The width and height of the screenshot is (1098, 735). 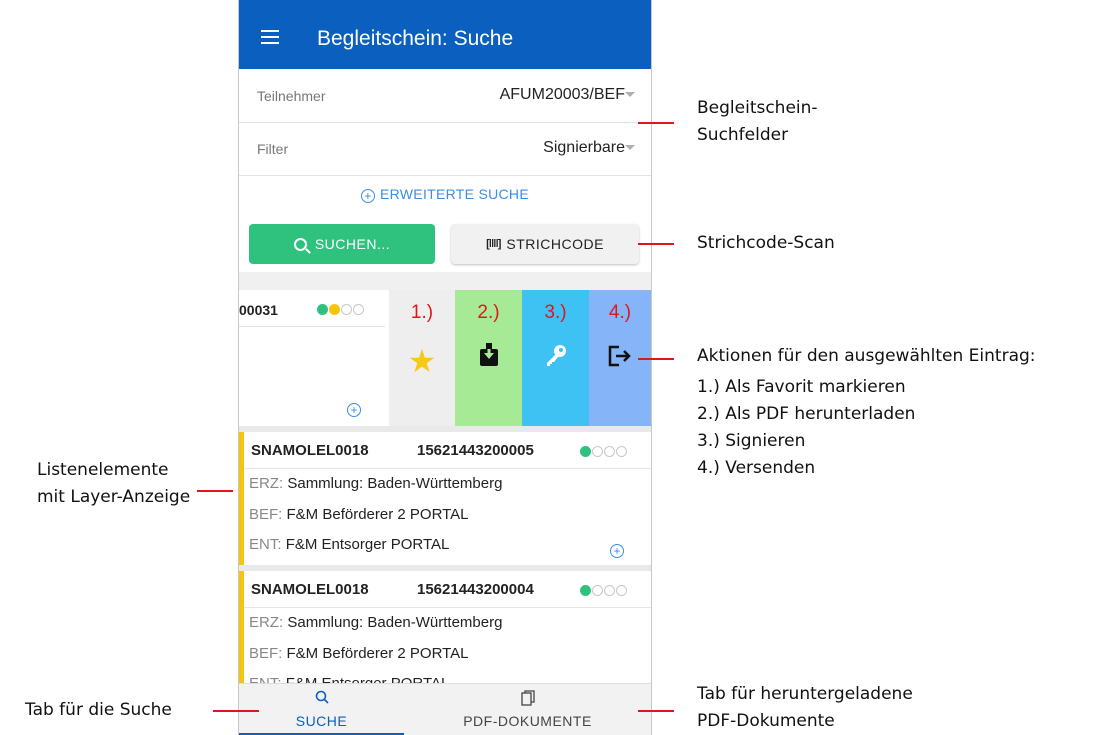 I want to click on tab-pdf-documents: PDF-DOKUMENTE, so click(x=527, y=709).